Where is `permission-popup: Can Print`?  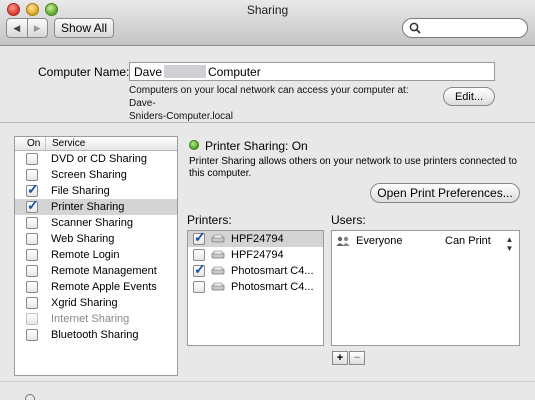
permission-popup: Can Print is located at coordinates (468, 241).